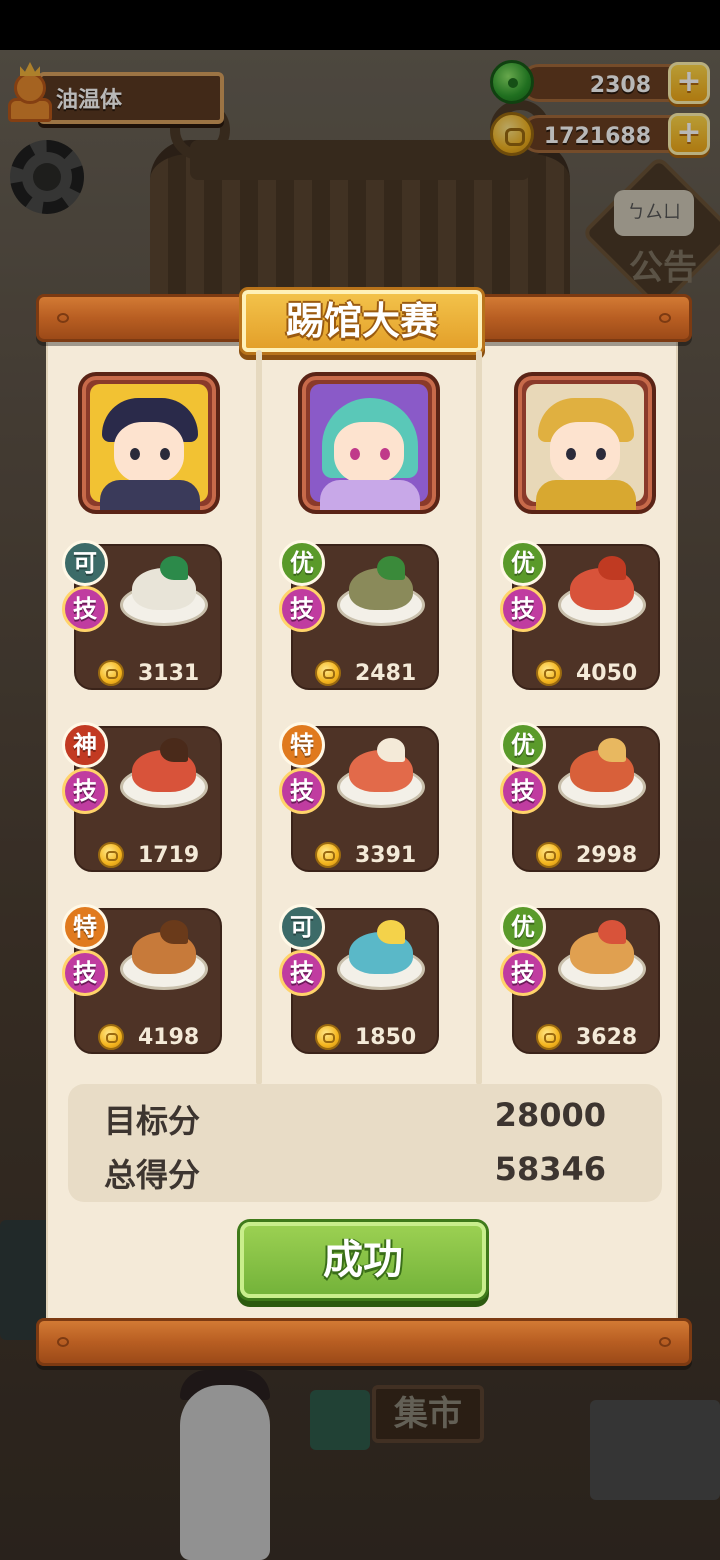 The image size is (720, 1560). What do you see at coordinates (152, 1121) in the screenshot?
I see `target-score-label: 目标分` at bounding box center [152, 1121].